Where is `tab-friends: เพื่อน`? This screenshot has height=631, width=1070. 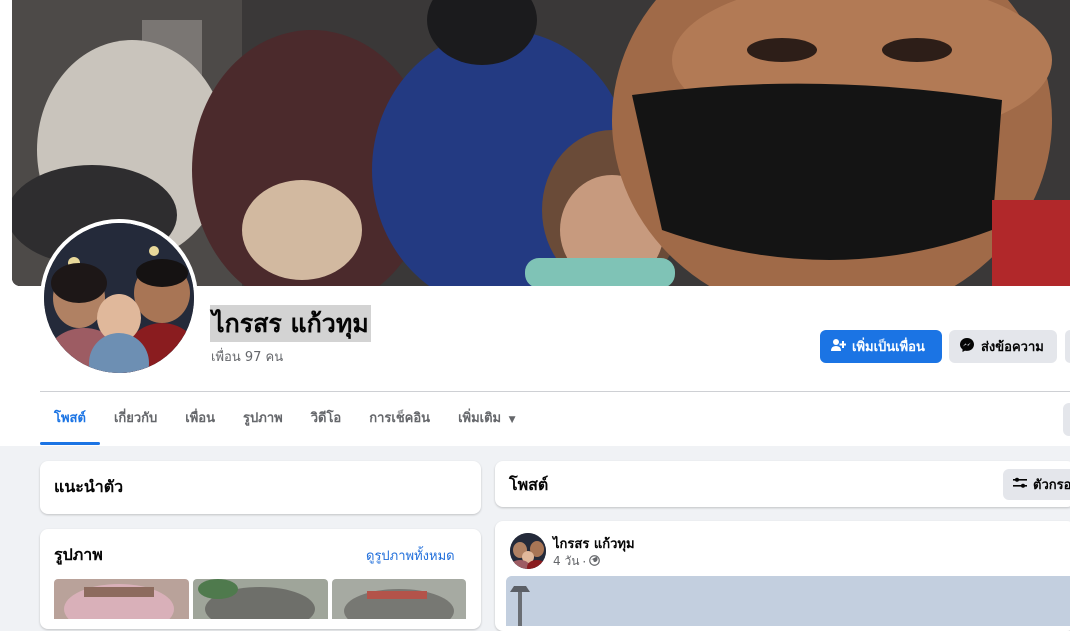
tab-friends: เพื่อน is located at coordinates (200, 419).